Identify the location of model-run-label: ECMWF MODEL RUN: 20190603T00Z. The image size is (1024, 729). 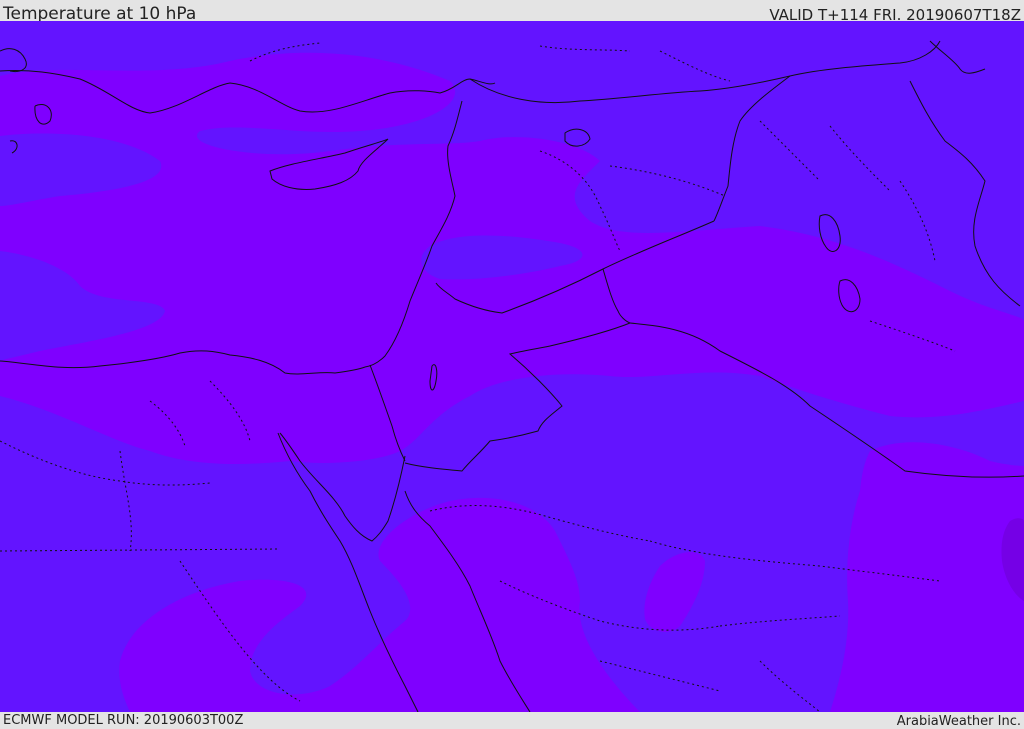
(123, 720).